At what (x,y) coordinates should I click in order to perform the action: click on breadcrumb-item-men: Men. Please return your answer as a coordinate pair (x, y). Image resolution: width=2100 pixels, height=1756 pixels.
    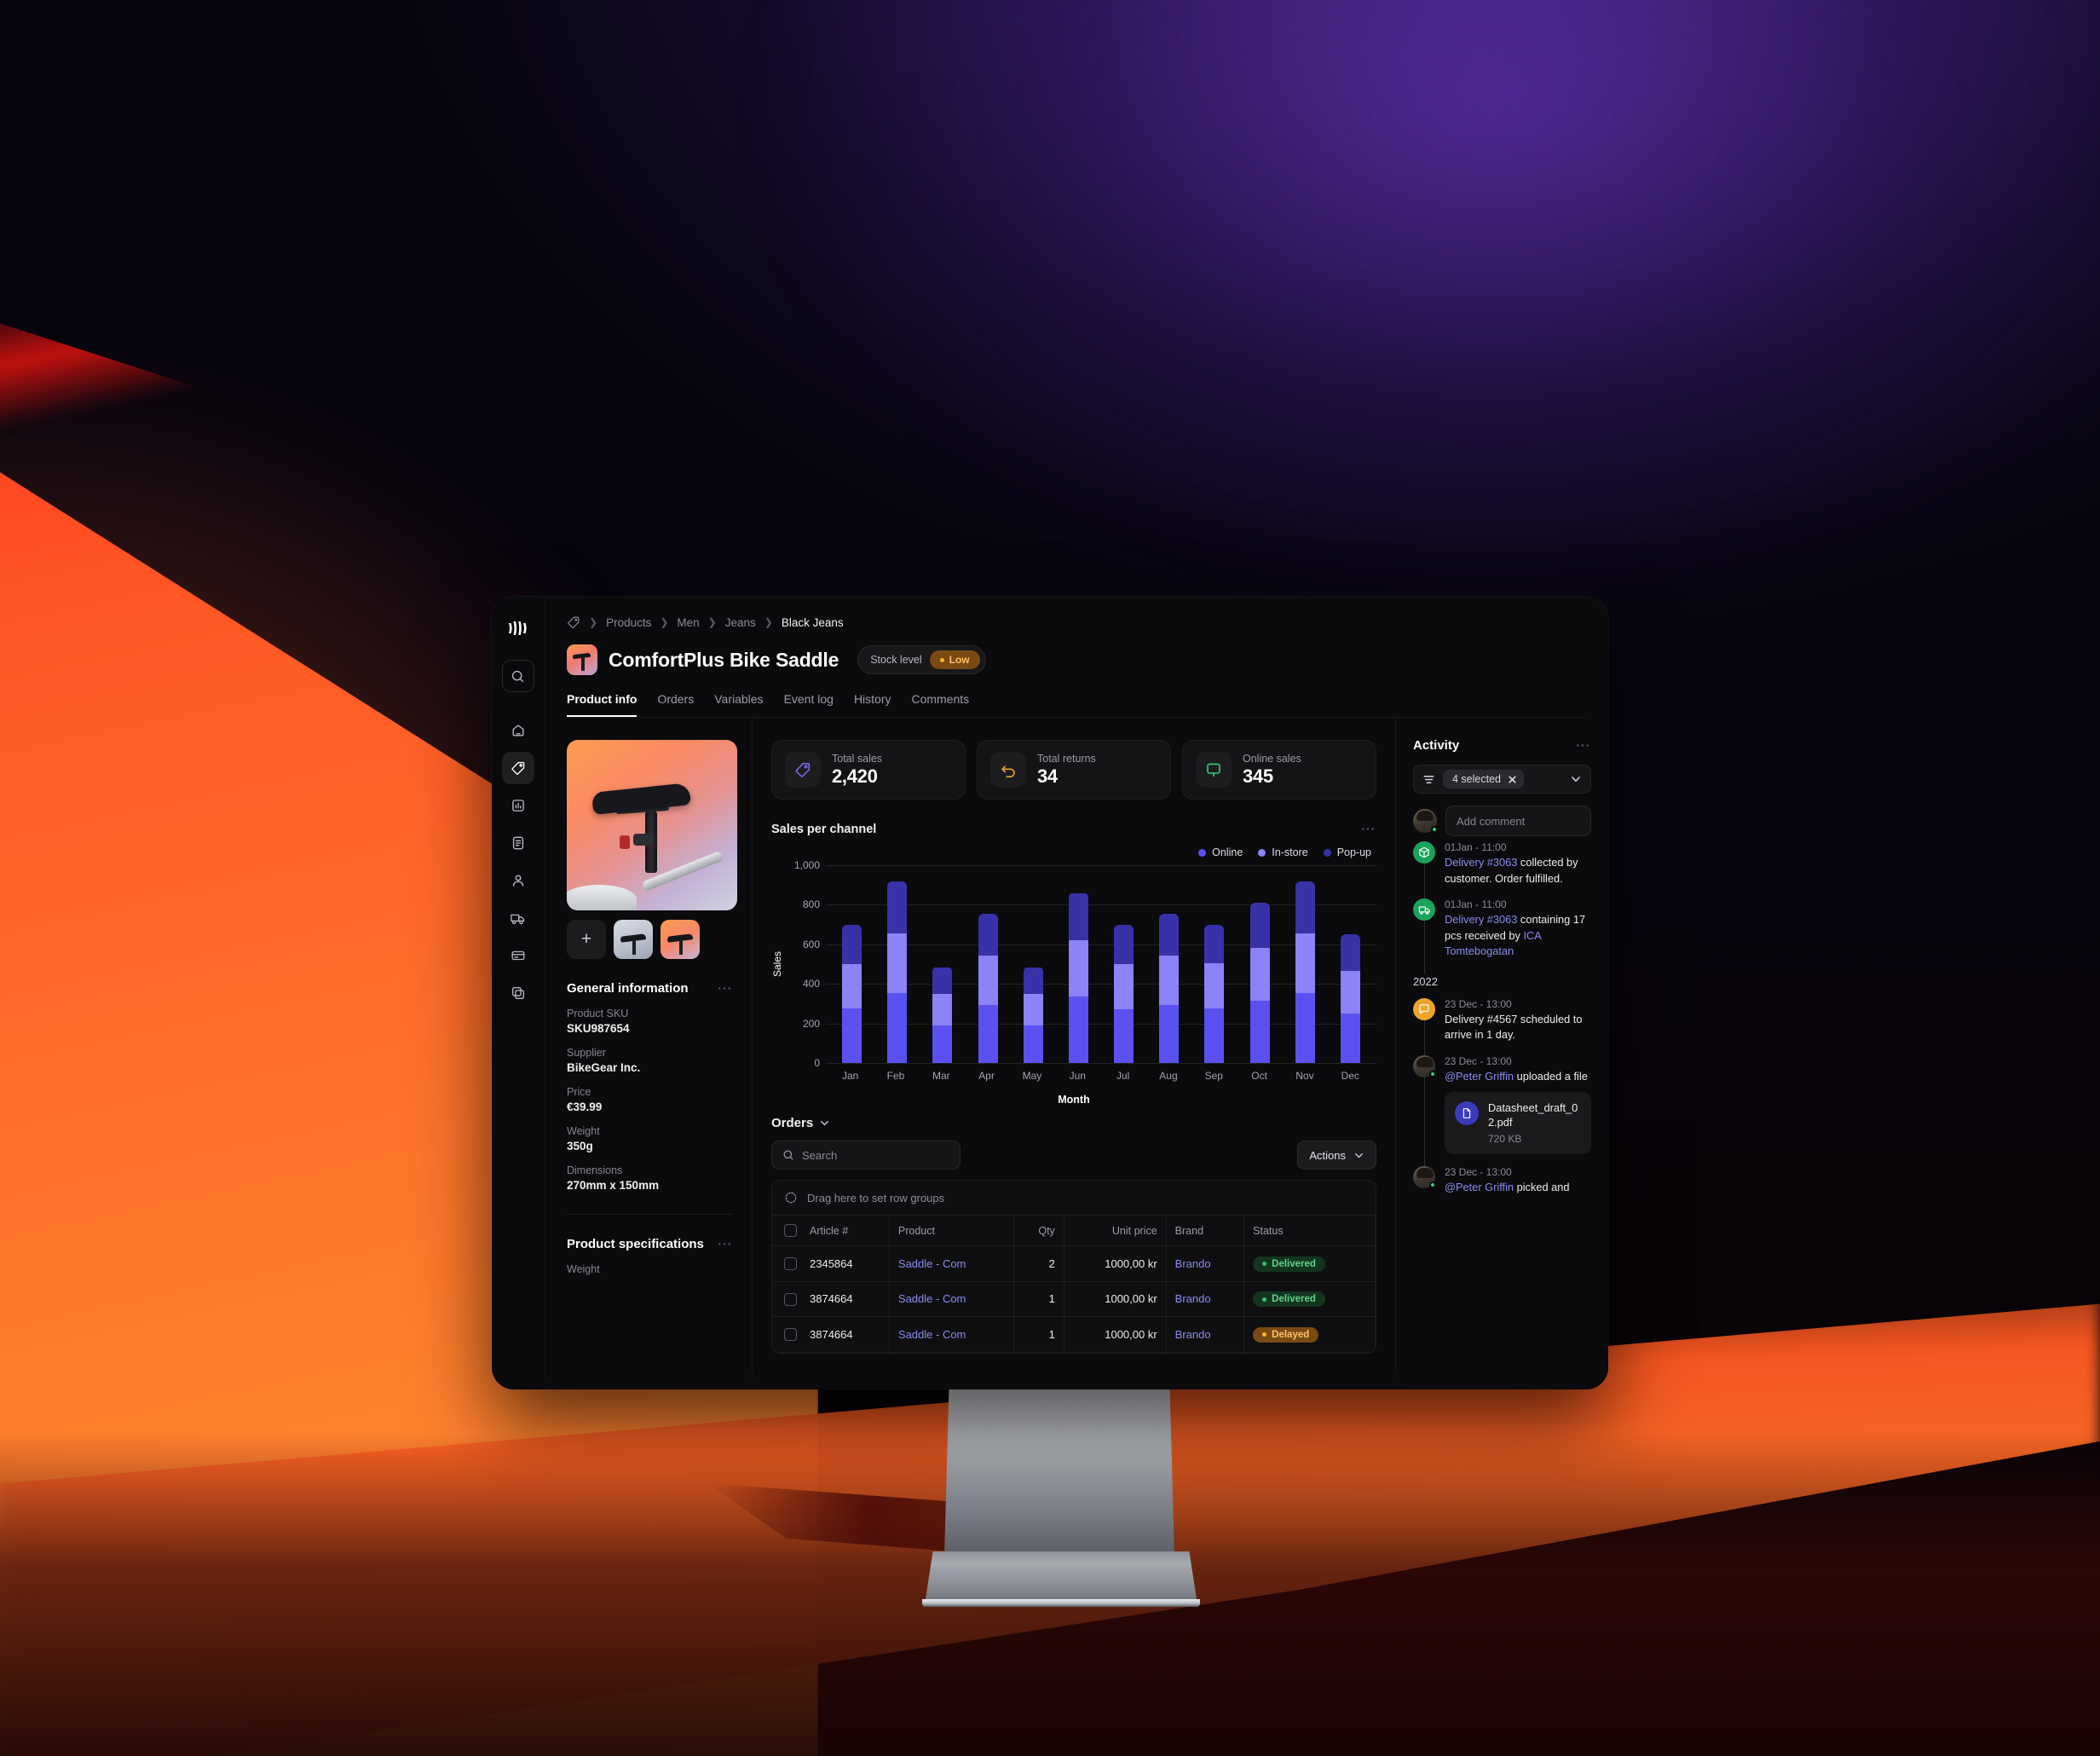
    Looking at the image, I should click on (688, 622).